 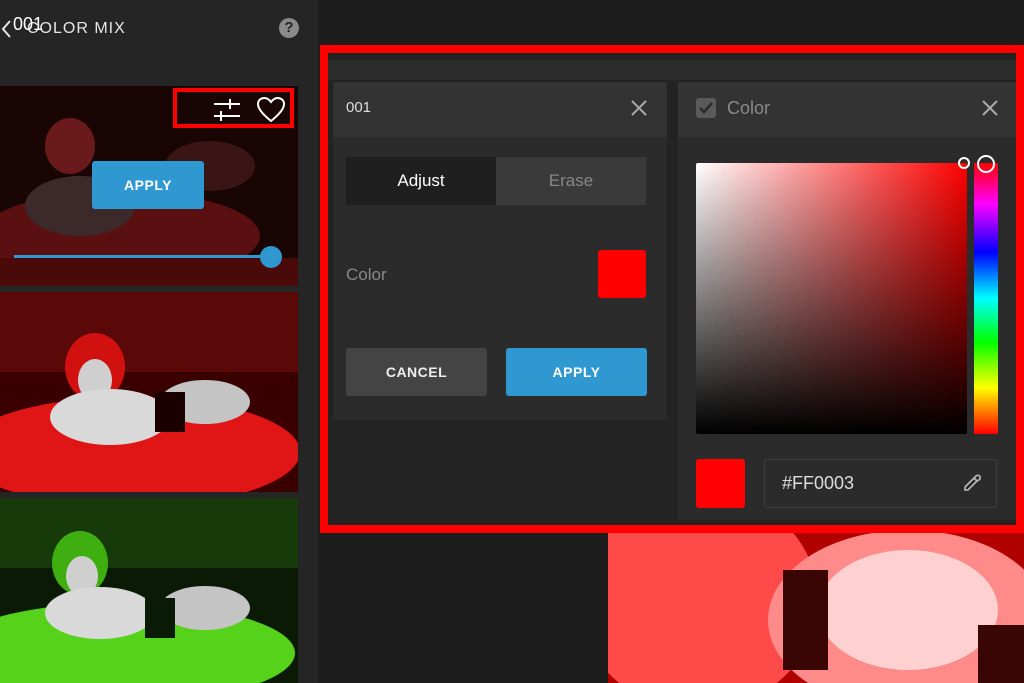 What do you see at coordinates (271, 110) in the screenshot?
I see `heart-icon` at bounding box center [271, 110].